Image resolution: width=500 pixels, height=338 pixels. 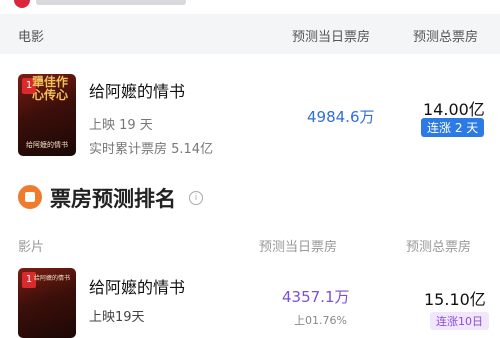 I want to click on col-movie: 电影, so click(x=31, y=37).